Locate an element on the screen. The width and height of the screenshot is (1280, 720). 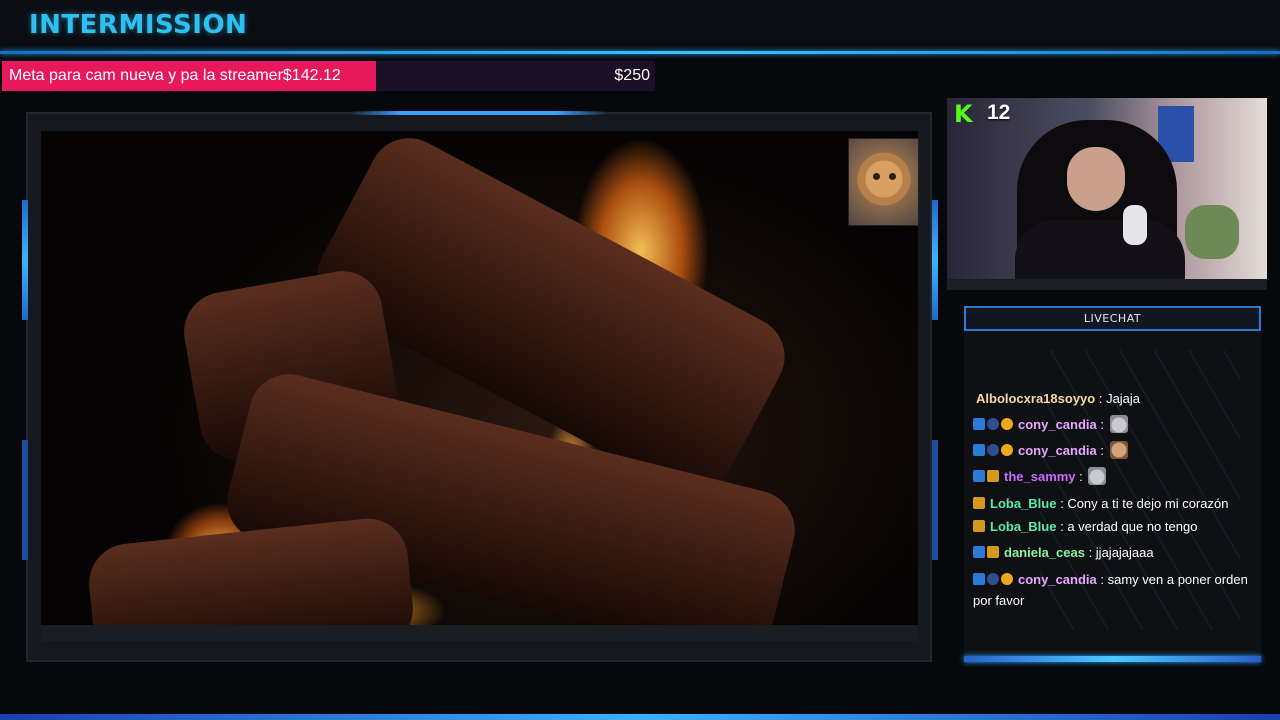
chat-bottom-line is located at coordinates (1112, 659).